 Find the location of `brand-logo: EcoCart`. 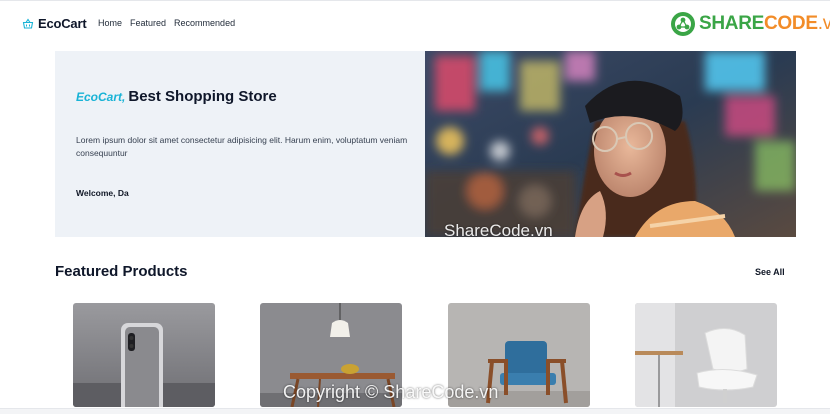

brand-logo: EcoCart is located at coordinates (54, 23).